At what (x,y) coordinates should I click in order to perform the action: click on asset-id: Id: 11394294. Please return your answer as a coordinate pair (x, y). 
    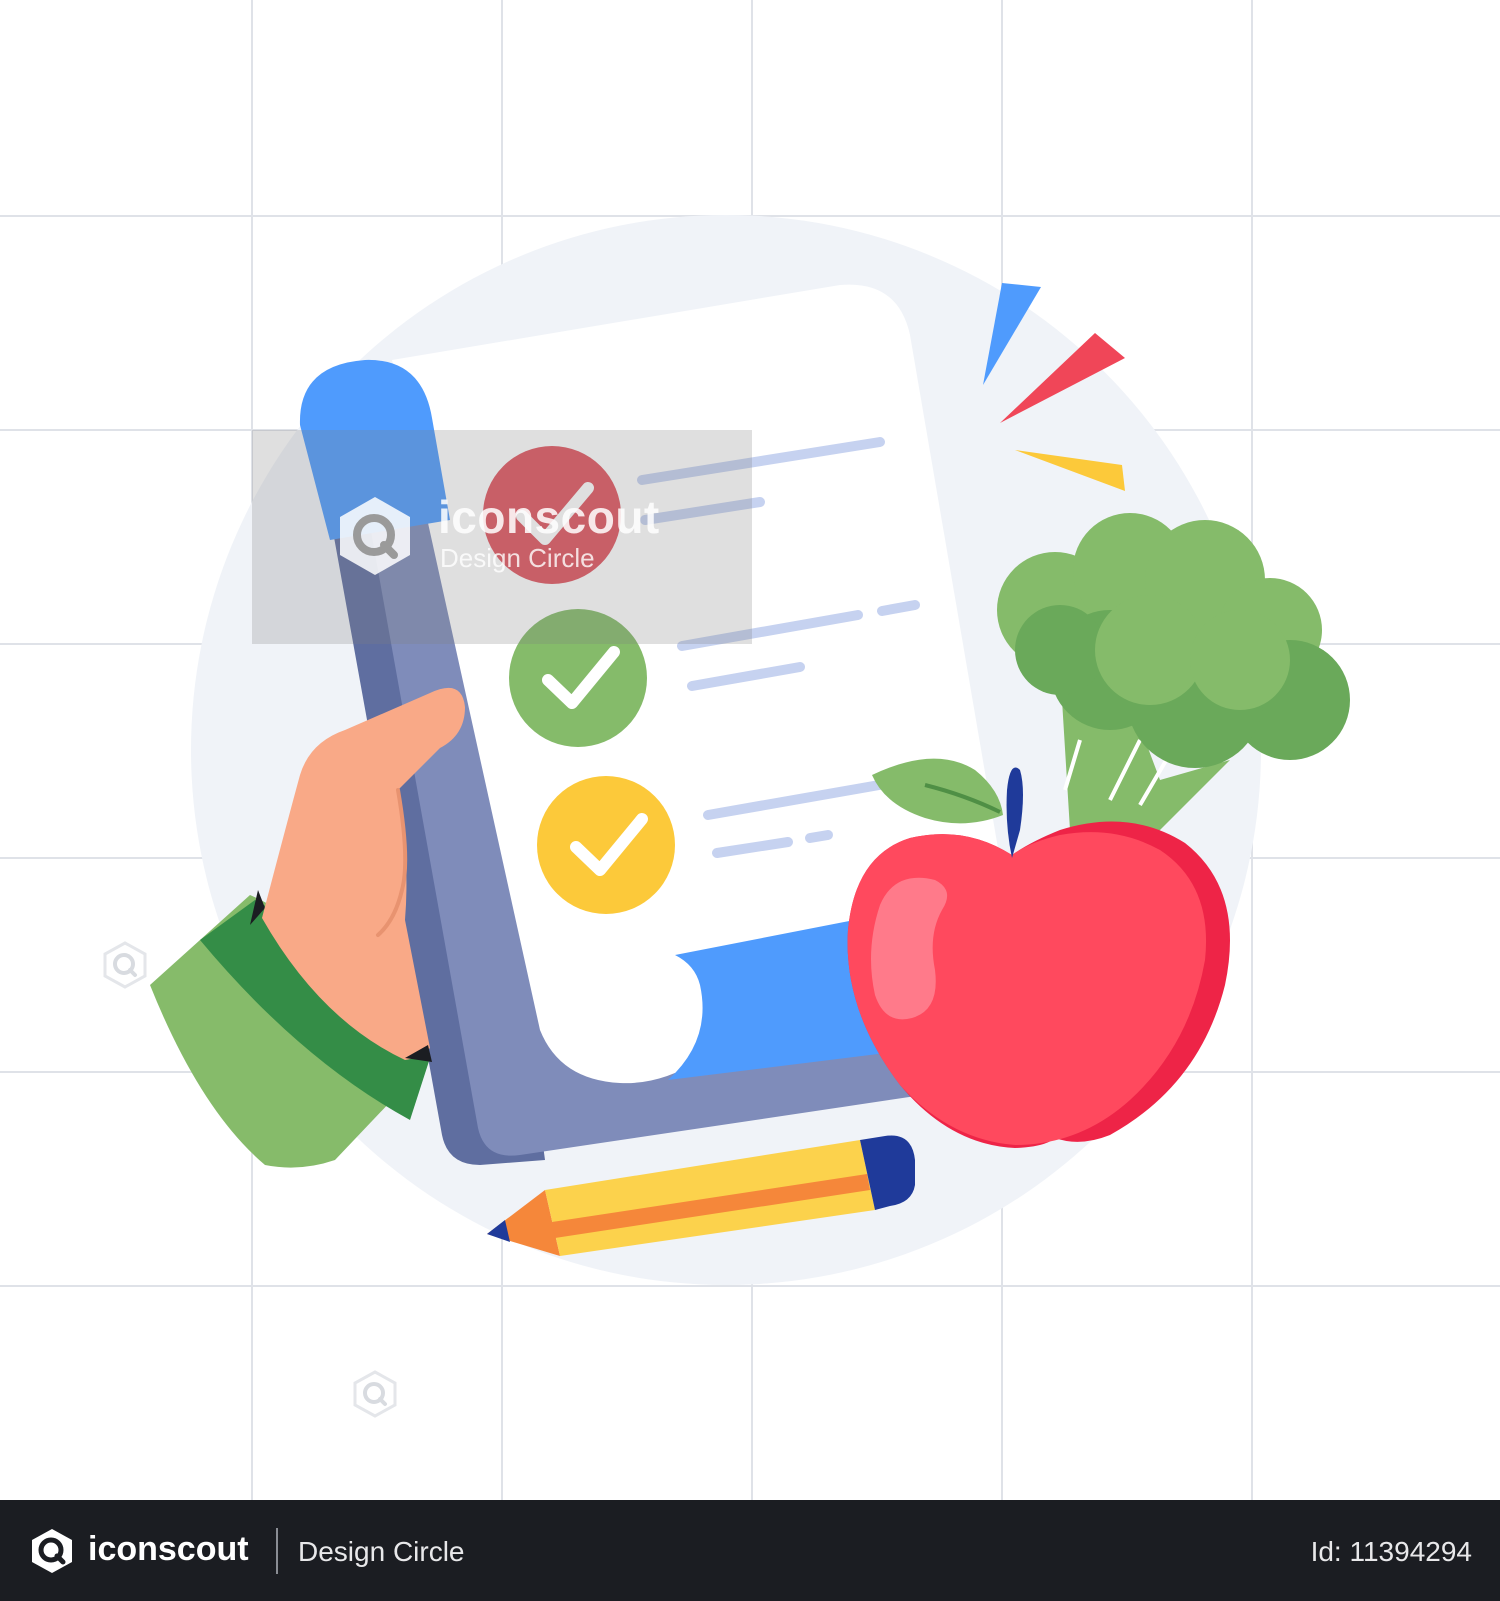
    Looking at the image, I should click on (1391, 1551).